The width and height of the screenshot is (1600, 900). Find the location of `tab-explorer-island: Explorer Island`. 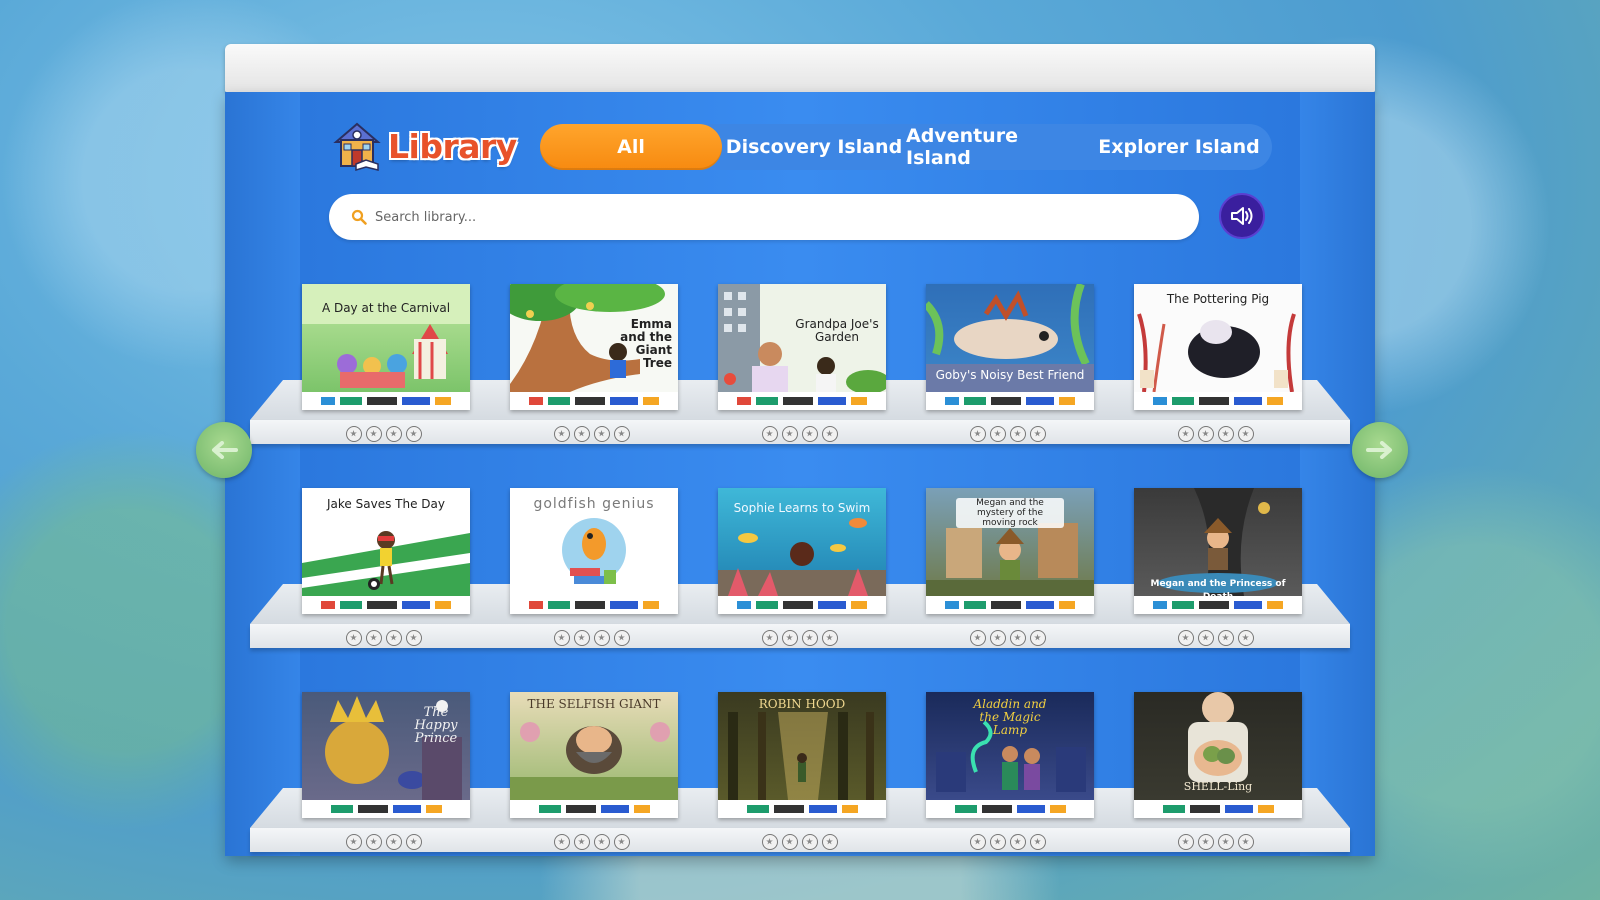

tab-explorer-island: Explorer Island is located at coordinates (1179, 147).